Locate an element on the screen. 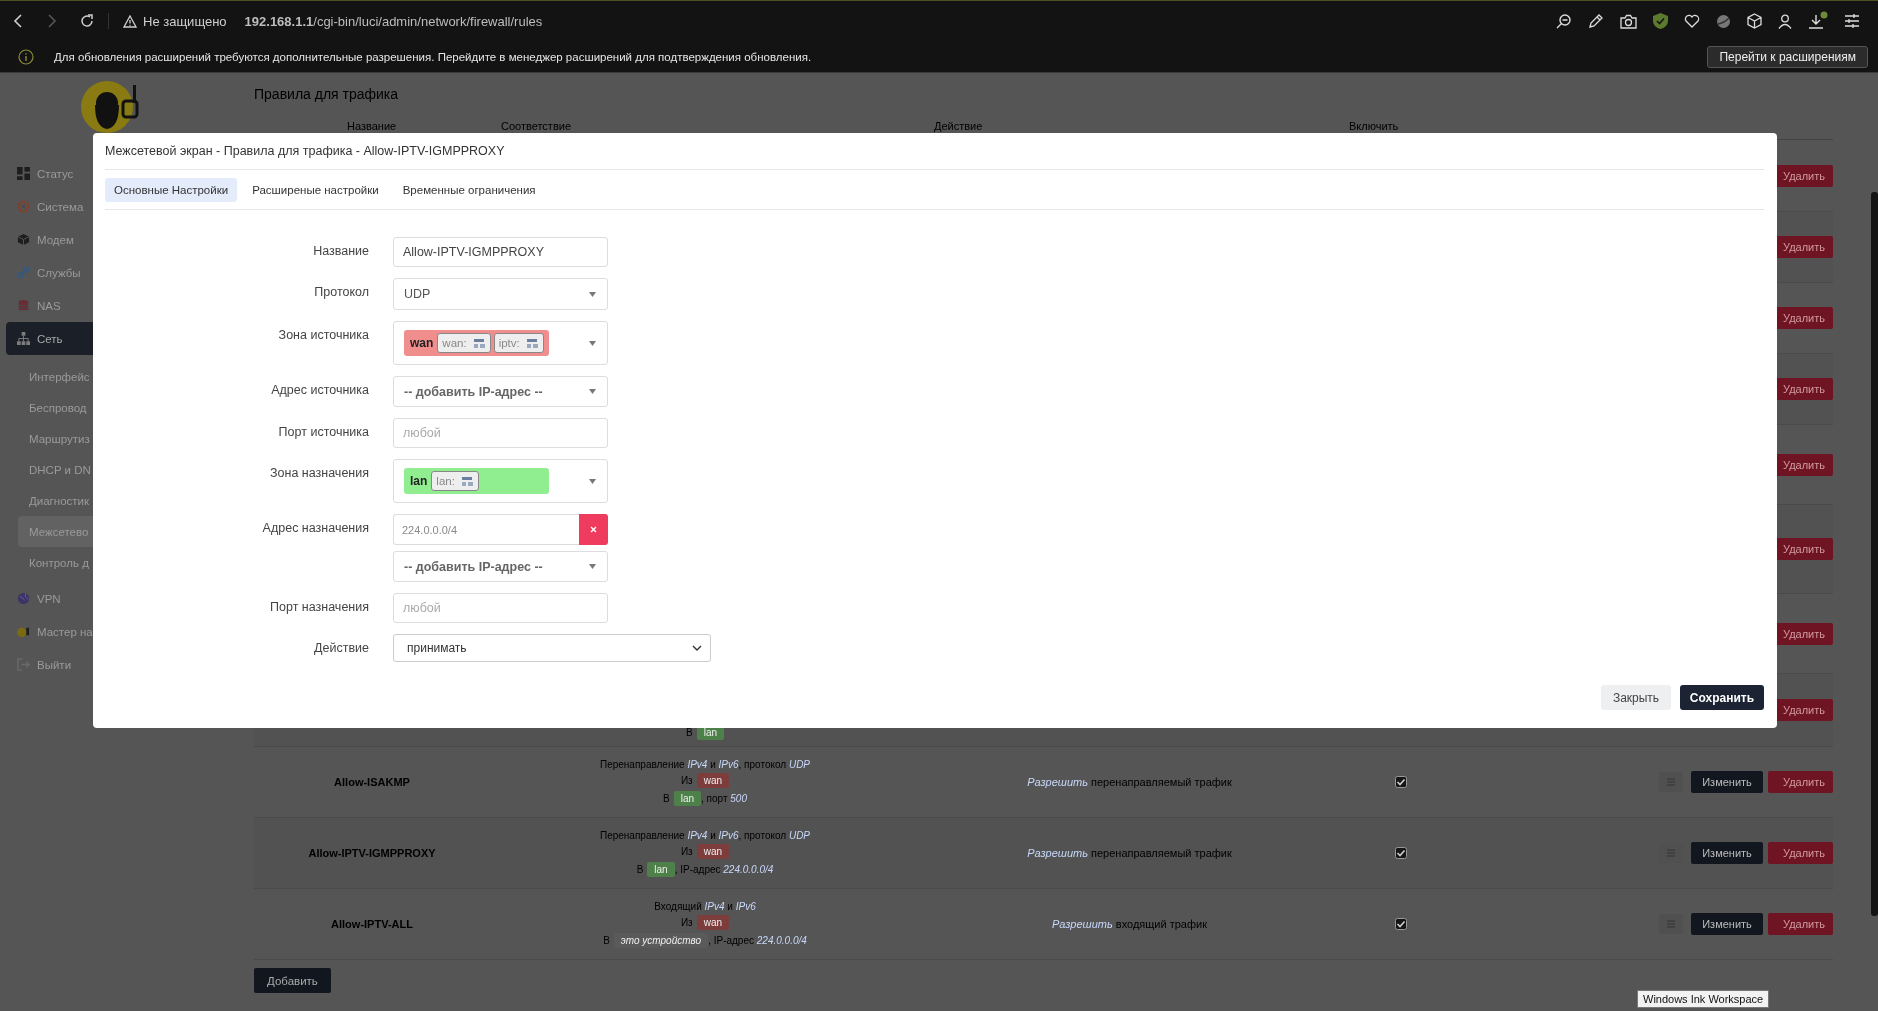 The width and height of the screenshot is (1878, 1011). network-label: wan: is located at coordinates (454, 343).